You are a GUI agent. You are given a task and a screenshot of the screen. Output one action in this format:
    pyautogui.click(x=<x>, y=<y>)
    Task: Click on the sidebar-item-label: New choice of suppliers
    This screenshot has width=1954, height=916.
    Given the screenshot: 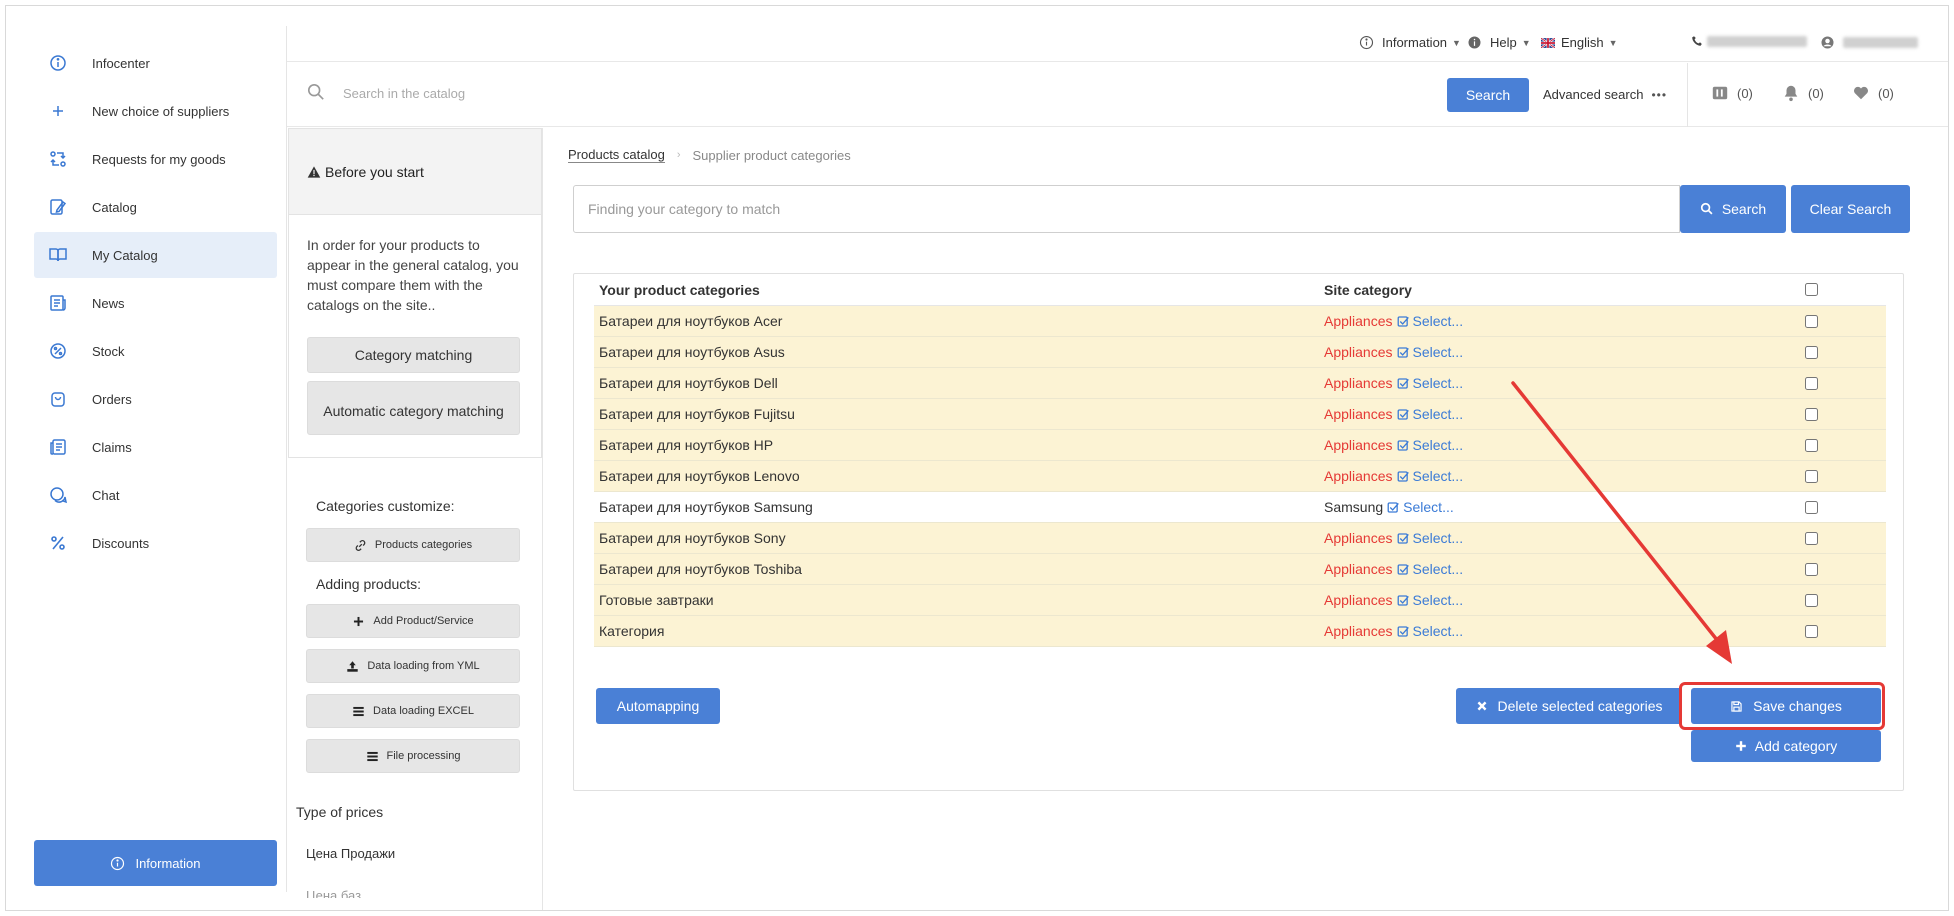 What is the action you would take?
    pyautogui.click(x=161, y=111)
    